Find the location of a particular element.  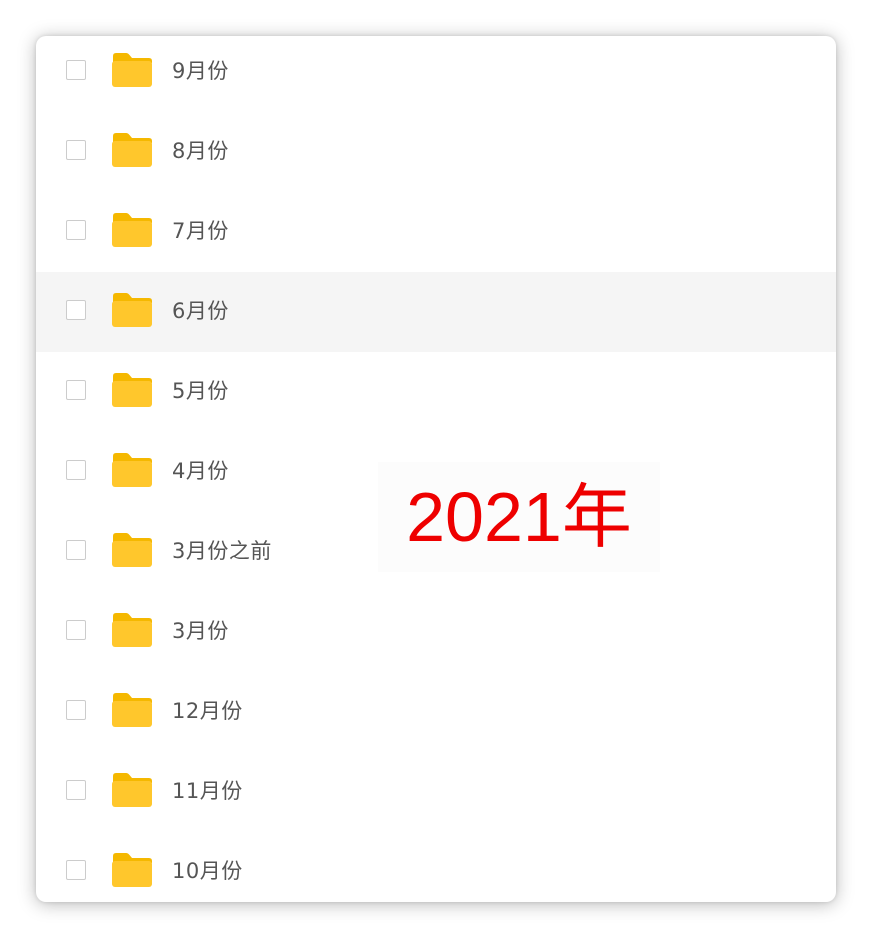

folder-name: 7月份 is located at coordinates (200, 231).